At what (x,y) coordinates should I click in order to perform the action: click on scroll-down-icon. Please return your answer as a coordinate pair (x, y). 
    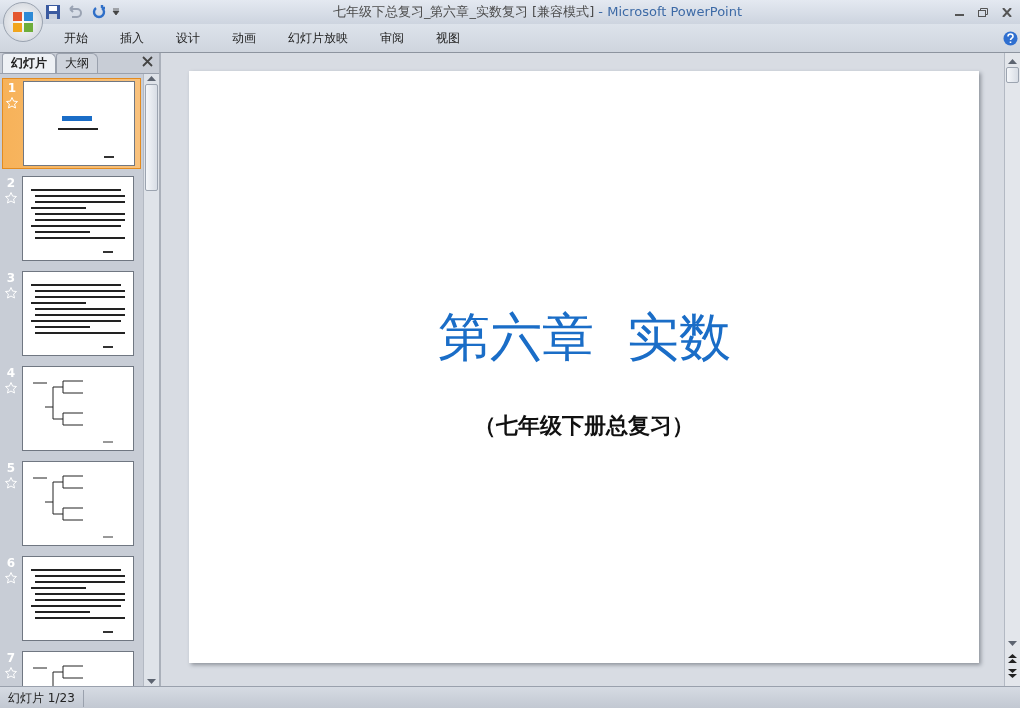
    Looking at the image, I should click on (1013, 644).